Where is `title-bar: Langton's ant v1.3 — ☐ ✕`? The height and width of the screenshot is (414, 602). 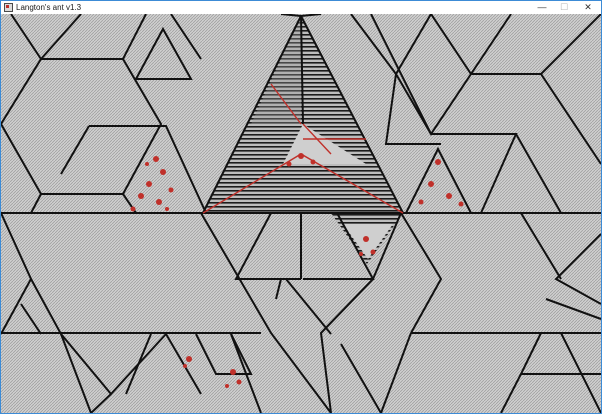 title-bar: Langton's ant v1.3 — ☐ ✕ is located at coordinates (301, 7).